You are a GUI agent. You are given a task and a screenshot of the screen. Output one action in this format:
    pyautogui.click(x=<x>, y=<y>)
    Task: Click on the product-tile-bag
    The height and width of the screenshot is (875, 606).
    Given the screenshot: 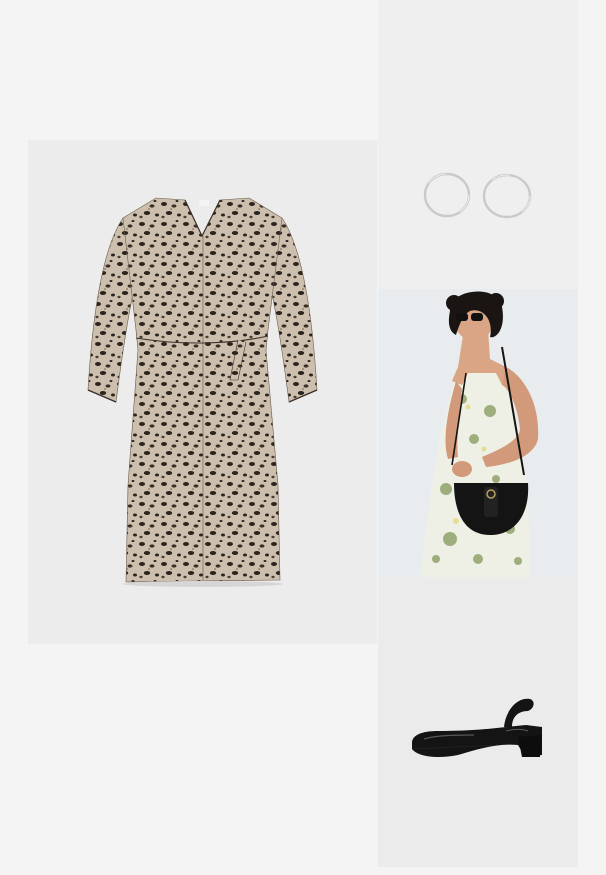 What is the action you would take?
    pyautogui.click(x=478, y=433)
    